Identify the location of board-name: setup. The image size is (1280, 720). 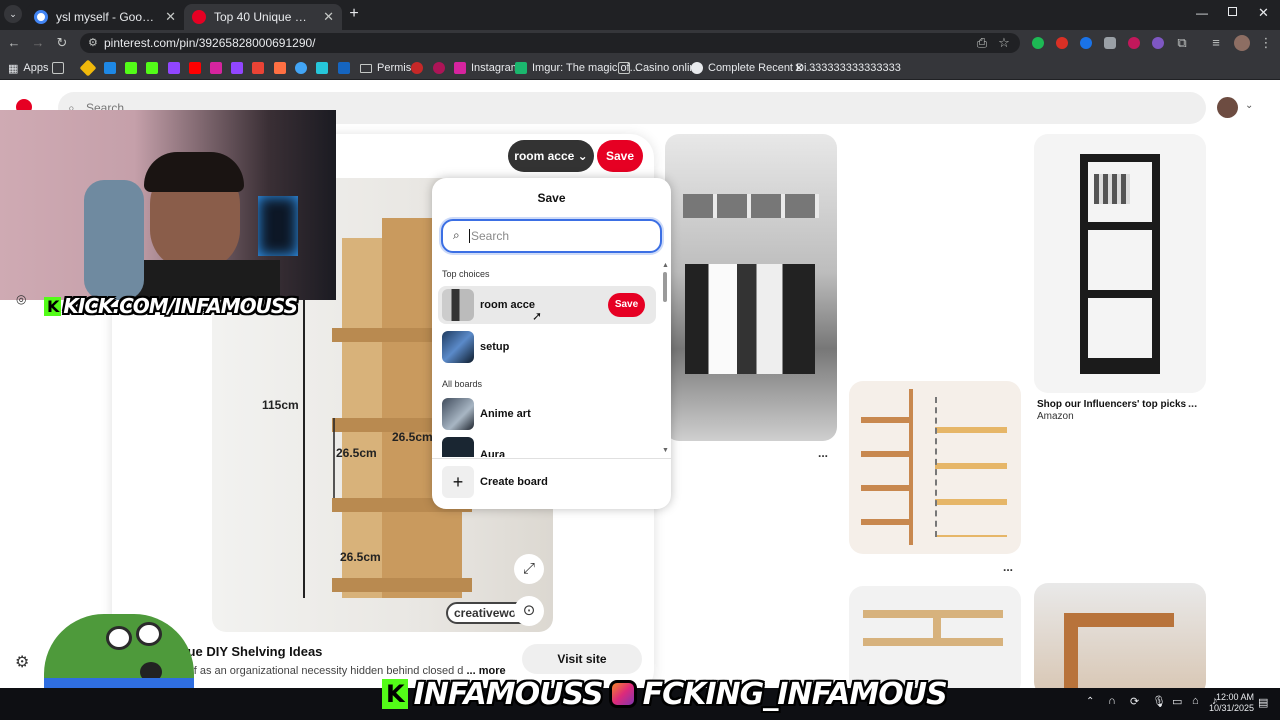
(495, 347).